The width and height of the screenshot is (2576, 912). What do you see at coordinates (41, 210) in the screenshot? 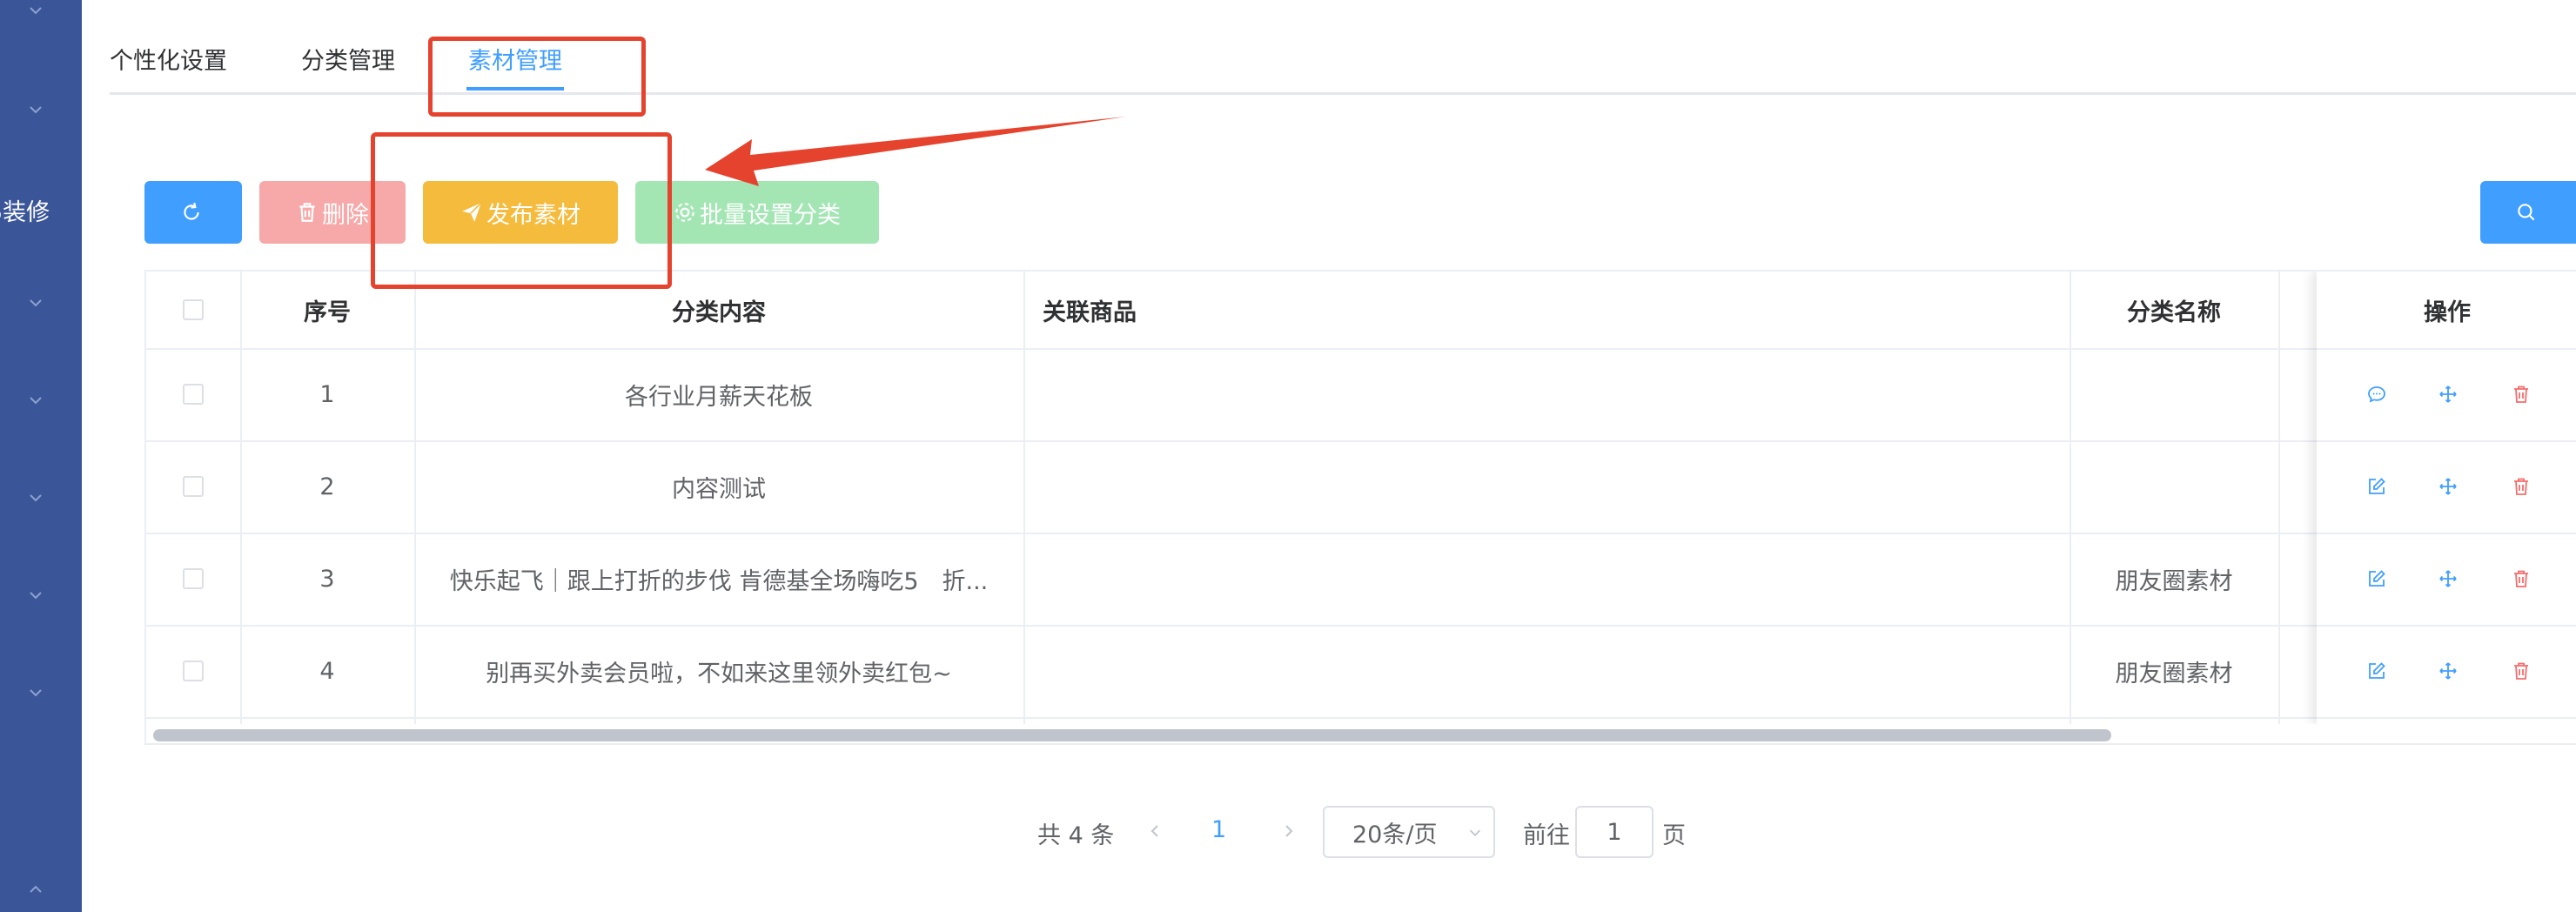
I see `sidebar-item-label: 5装修` at bounding box center [41, 210].